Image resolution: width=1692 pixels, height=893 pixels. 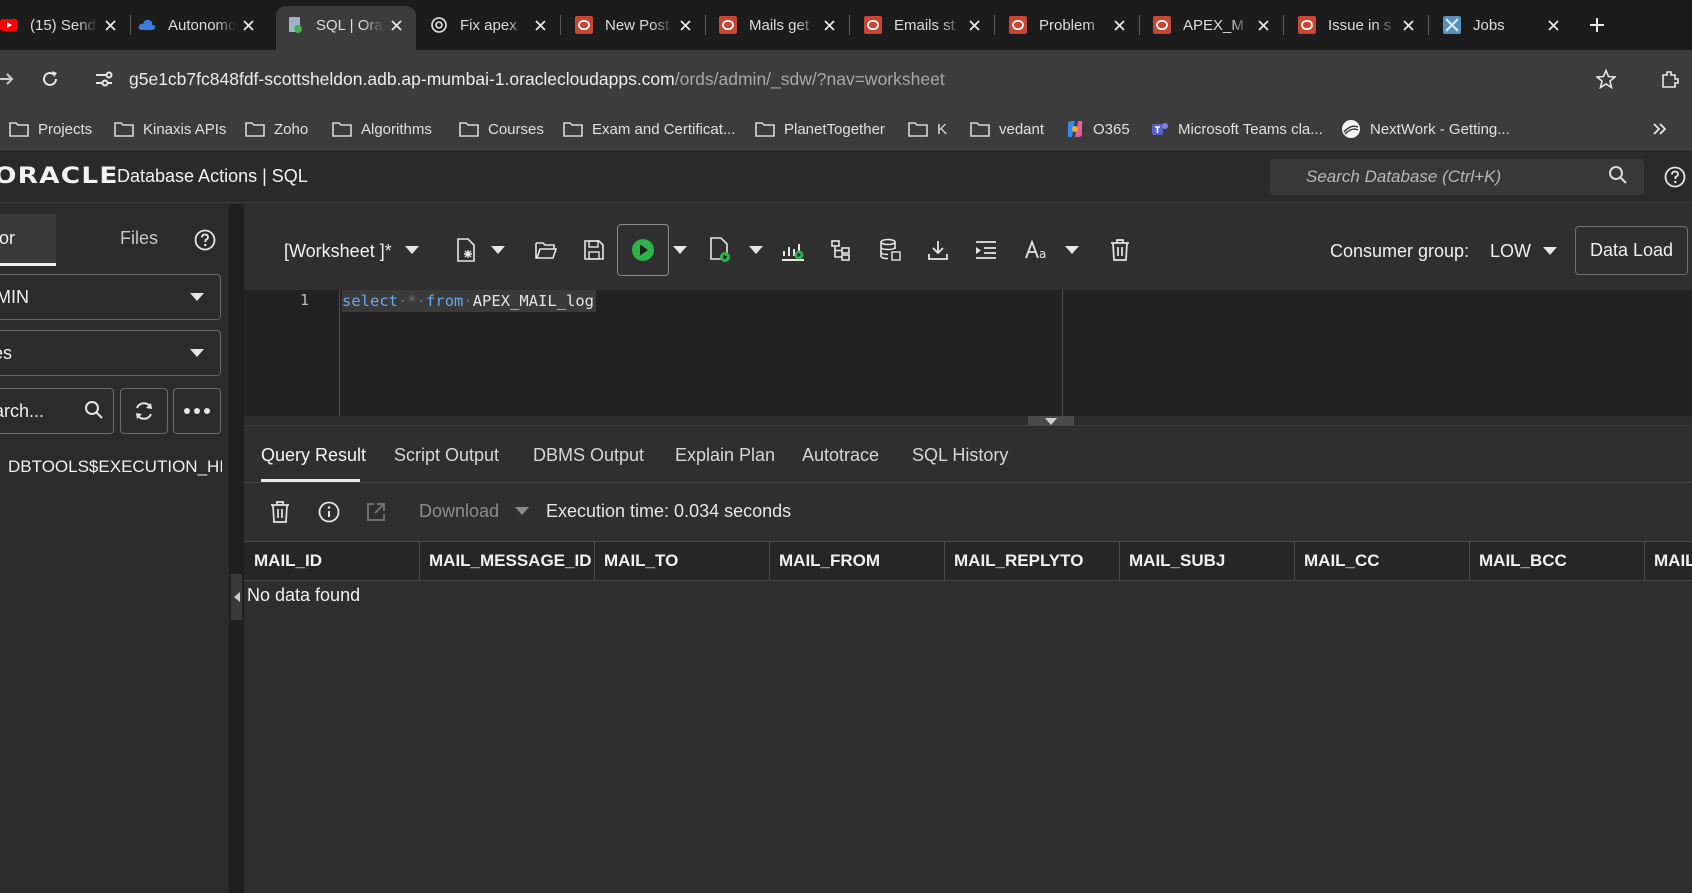 What do you see at coordinates (110, 297) in the screenshot?
I see `schema-select: ADMIN` at bounding box center [110, 297].